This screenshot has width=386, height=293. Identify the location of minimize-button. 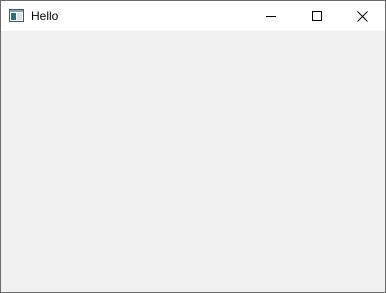
(271, 16).